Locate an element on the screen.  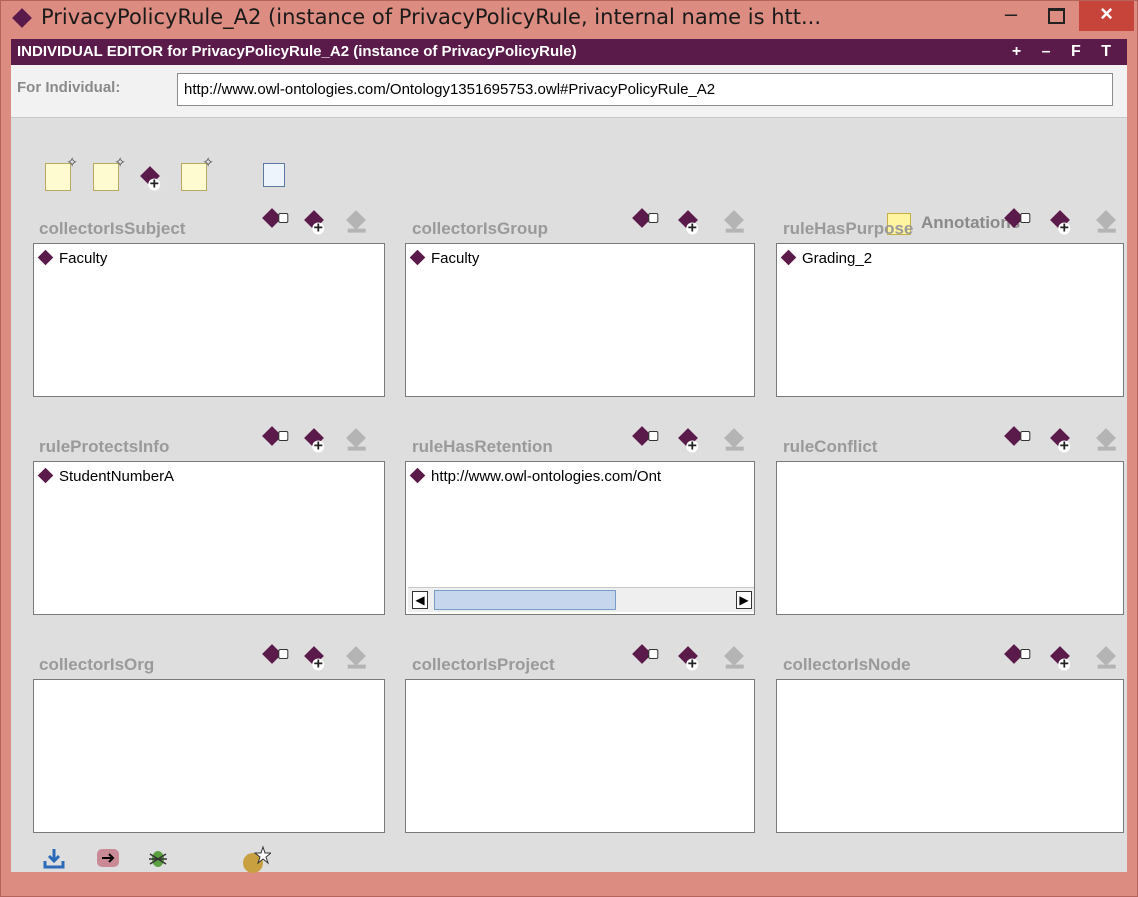
scroll-thumb is located at coordinates (525, 600).